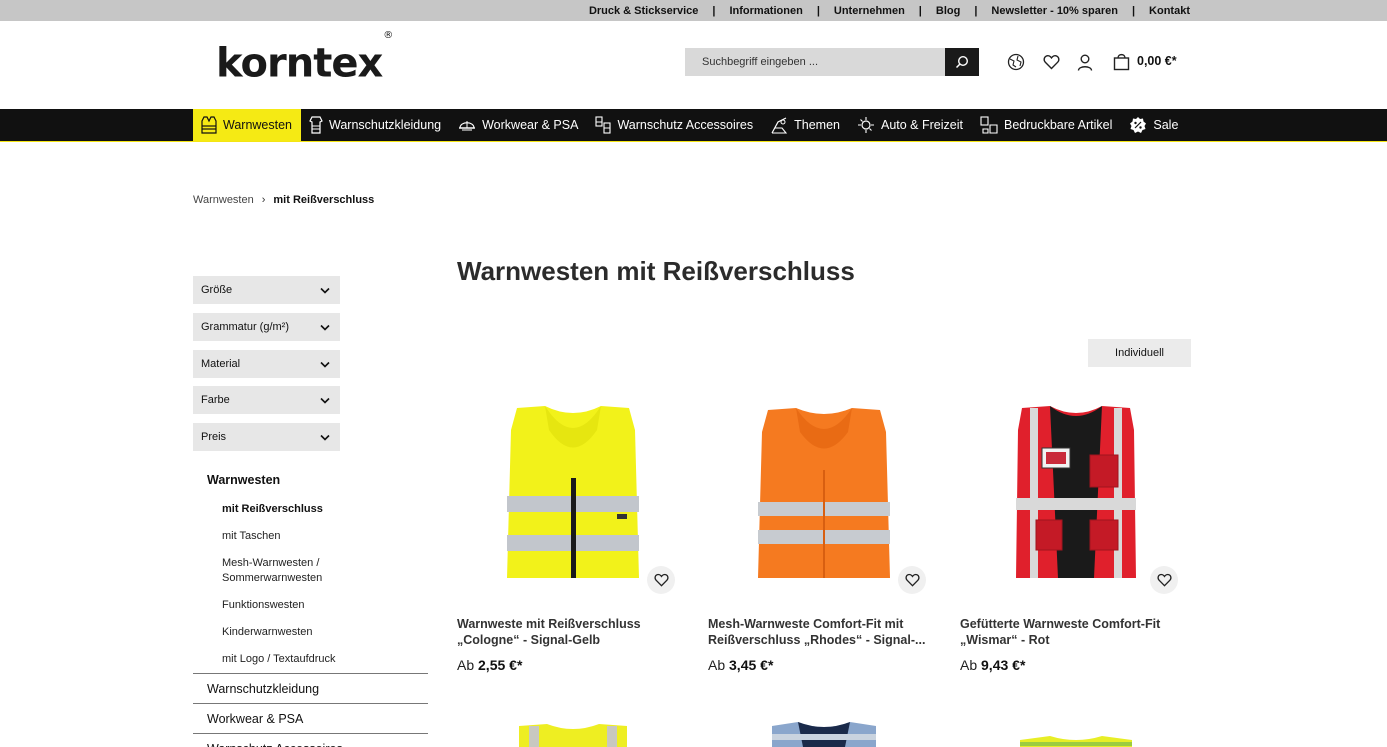 This screenshot has width=1387, height=747. What do you see at coordinates (316, 125) in the screenshot?
I see `jacket-icon` at bounding box center [316, 125].